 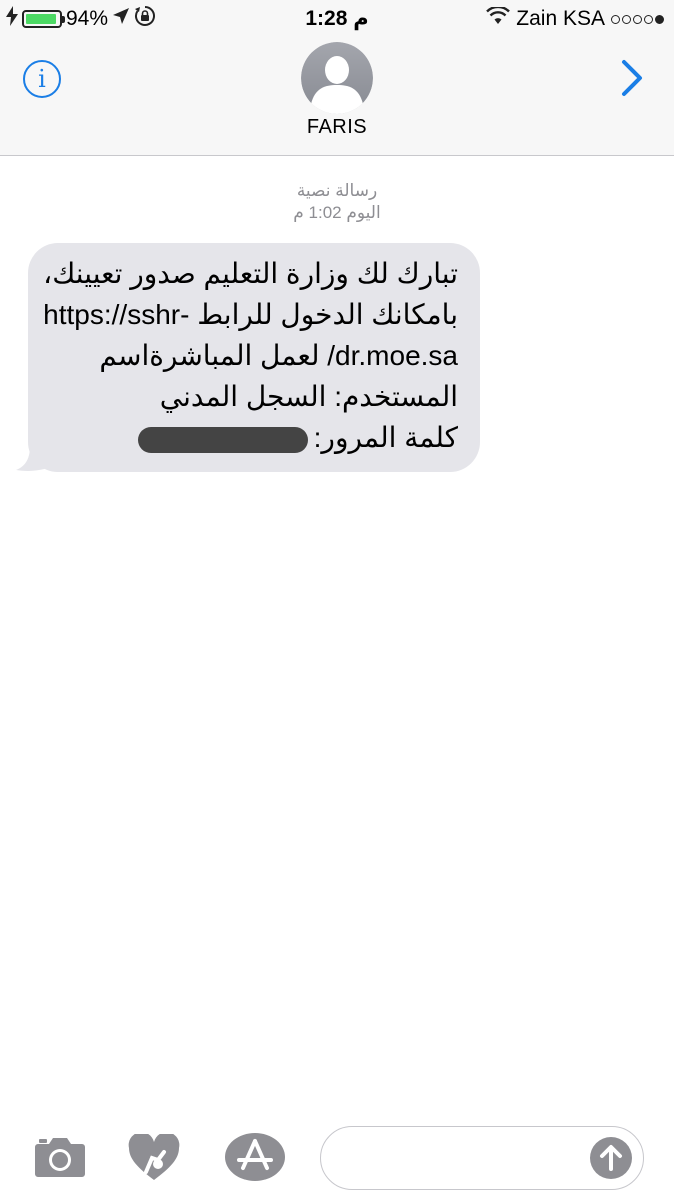 What do you see at coordinates (250, 314) in the screenshot?
I see `message-line: بامكانك الدخول للرابط -https://sshr` at bounding box center [250, 314].